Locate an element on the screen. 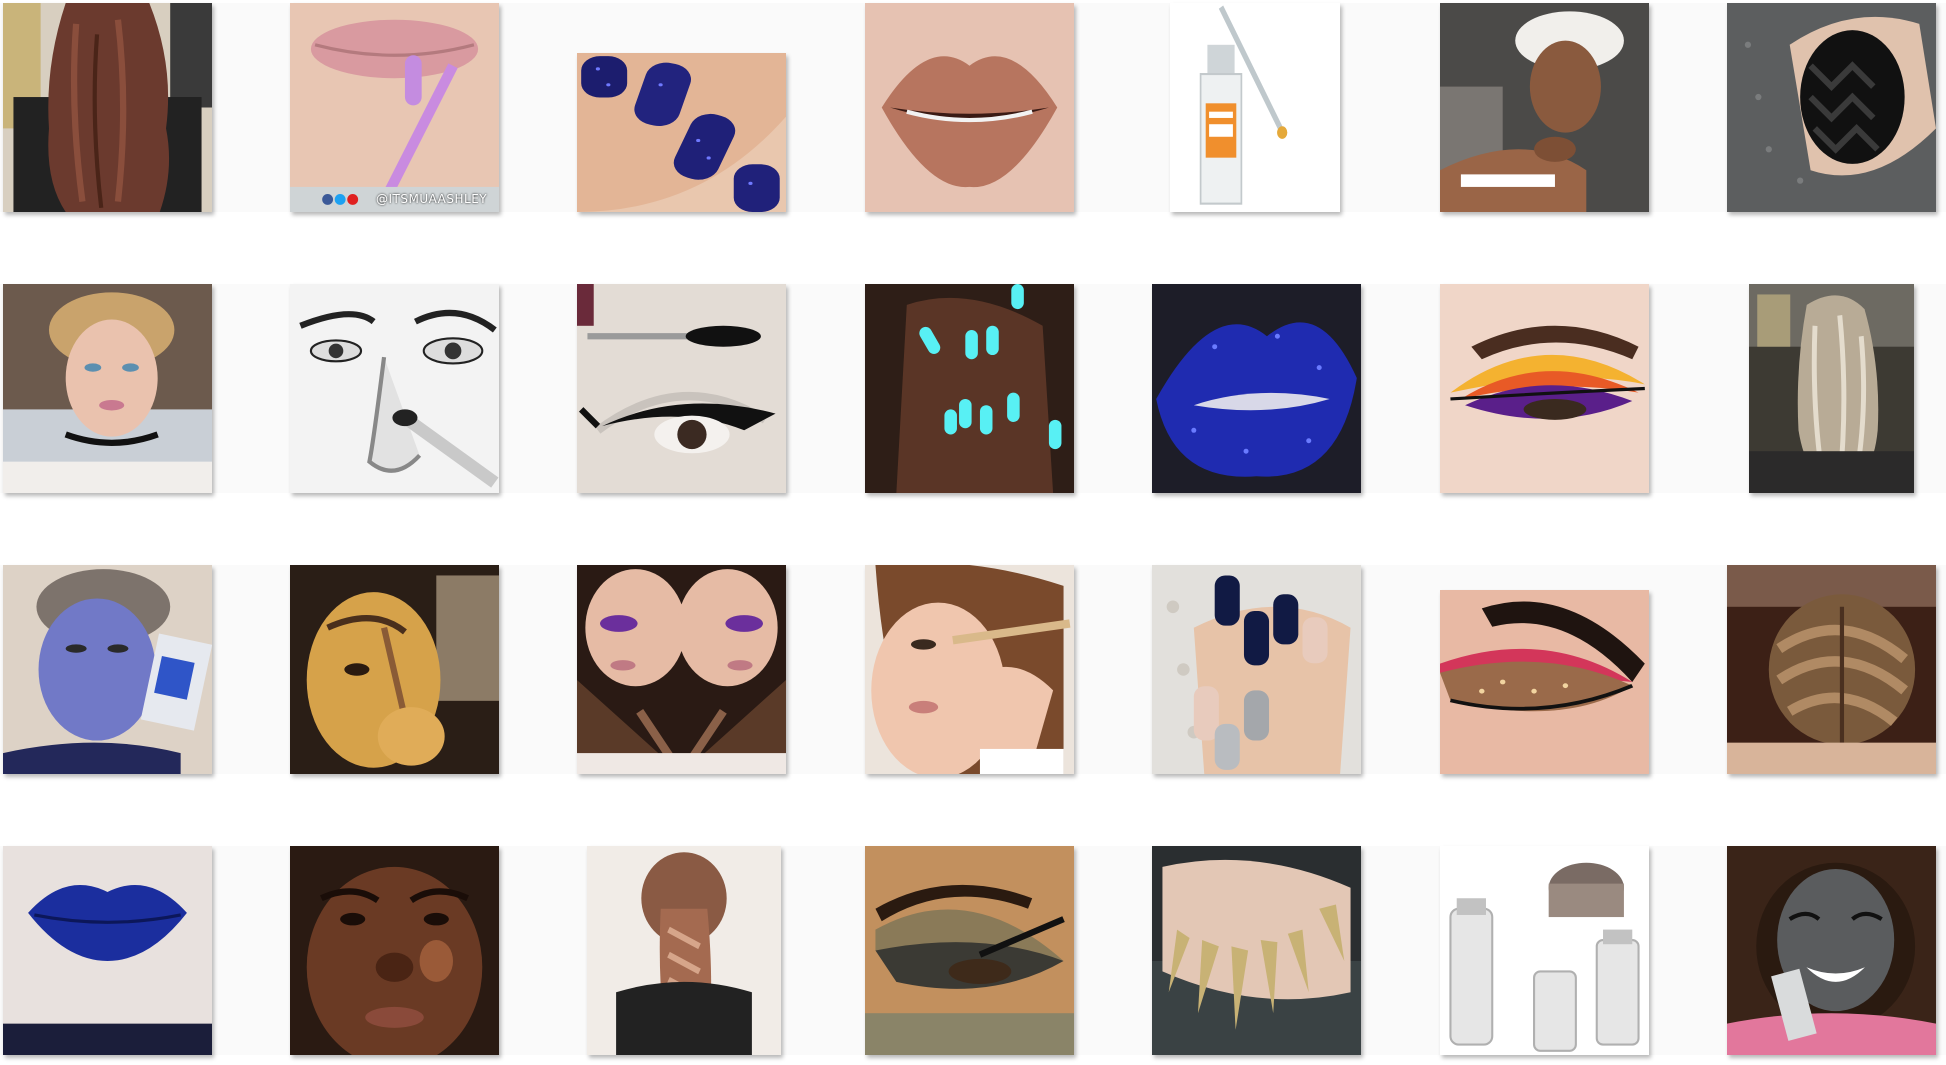 The width and height of the screenshot is (1946, 1065). thumbnail-gold-smokey-eye is located at coordinates (969, 950).